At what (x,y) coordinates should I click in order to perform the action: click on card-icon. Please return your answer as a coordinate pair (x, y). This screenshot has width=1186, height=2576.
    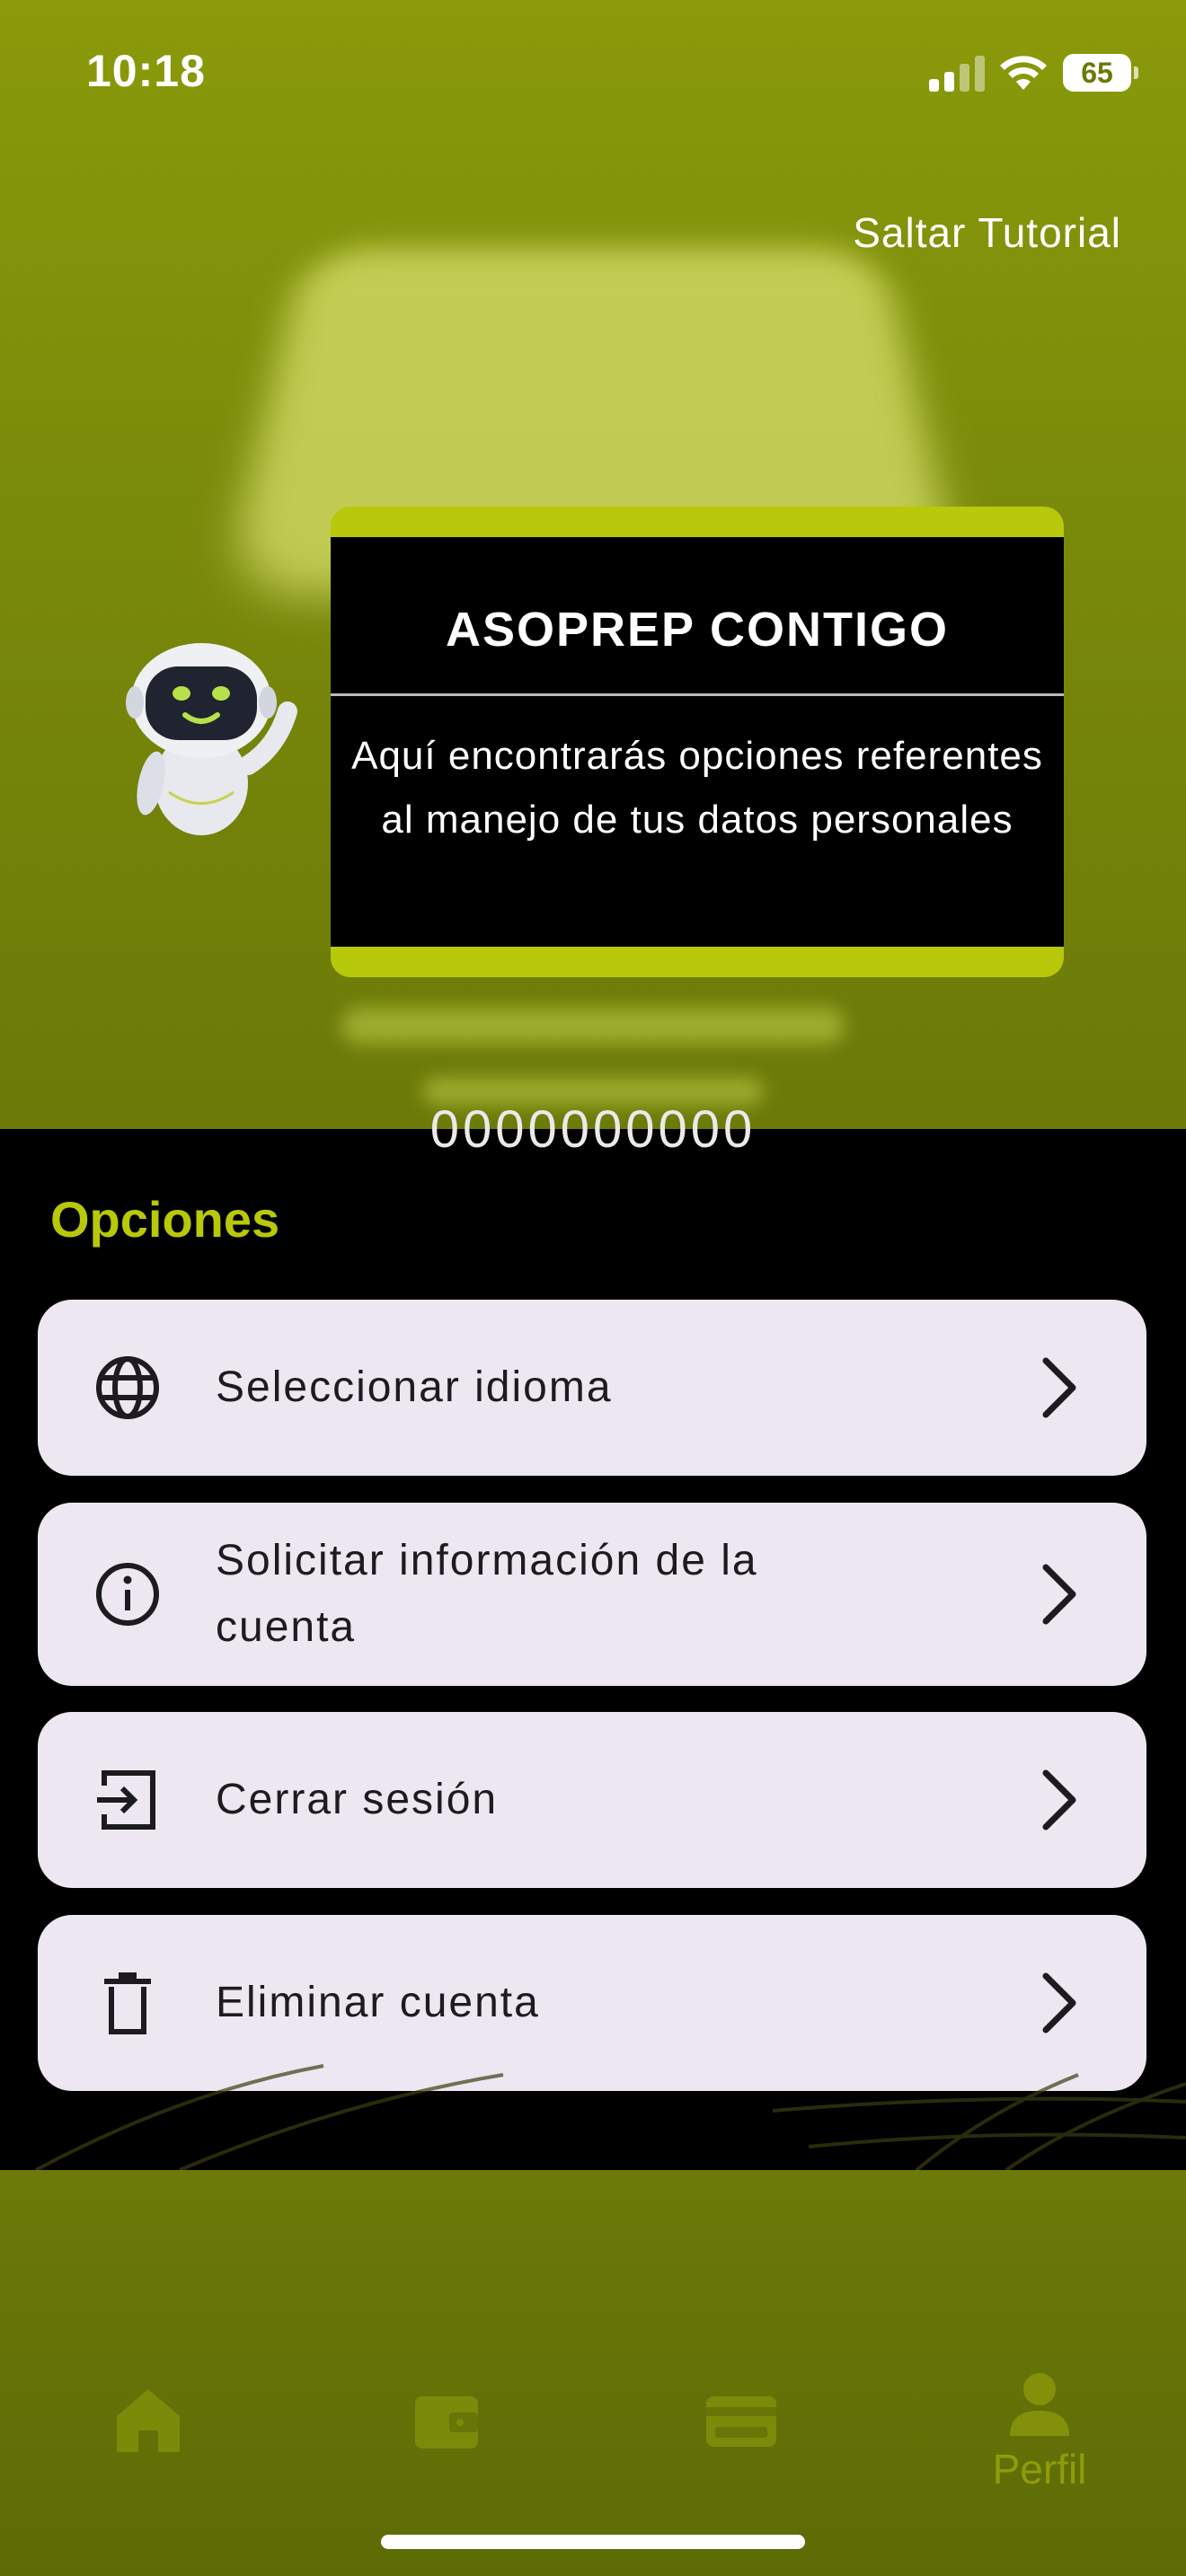
    Looking at the image, I should click on (741, 2420).